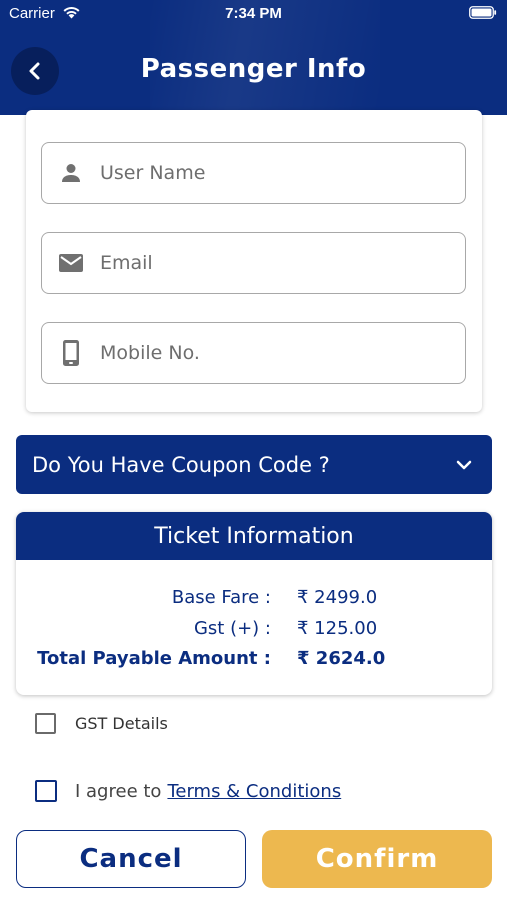 The width and height of the screenshot is (507, 900). What do you see at coordinates (483, 12) in the screenshot?
I see `battery-icon` at bounding box center [483, 12].